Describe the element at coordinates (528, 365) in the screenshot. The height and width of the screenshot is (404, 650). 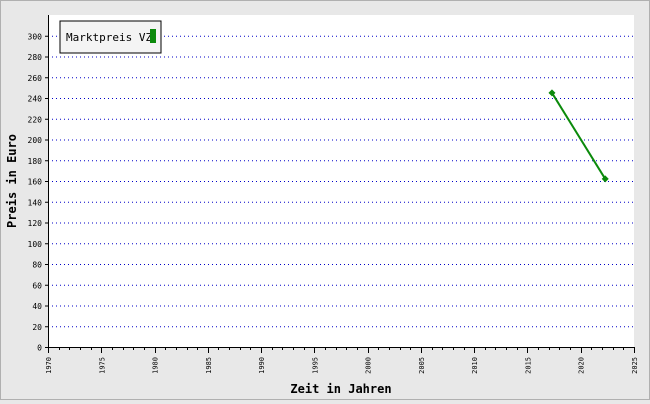
I see `x-tick-label: 2015` at that location.